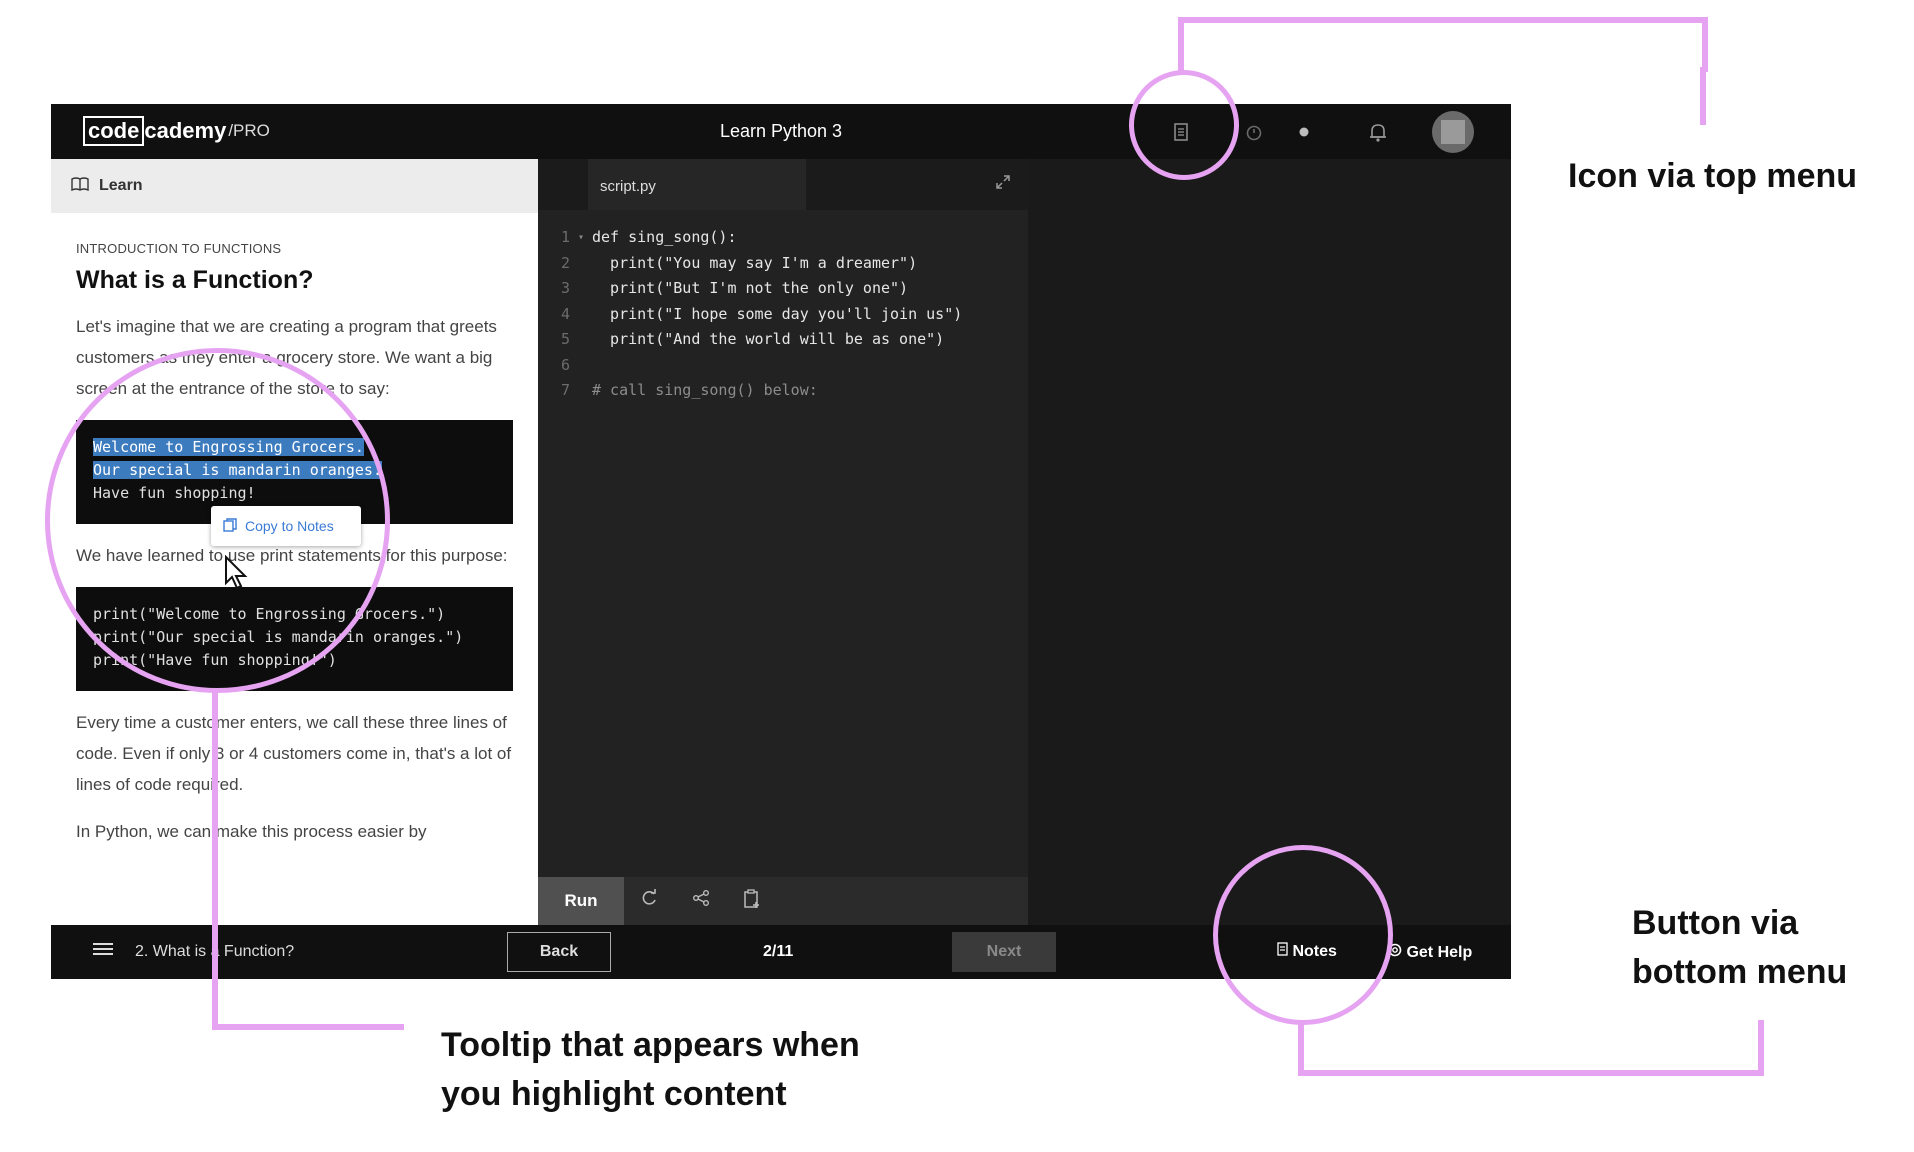 The height and width of the screenshot is (1152, 1914). What do you see at coordinates (217, 520) in the screenshot?
I see `annotation-circle-tooltip` at bounding box center [217, 520].